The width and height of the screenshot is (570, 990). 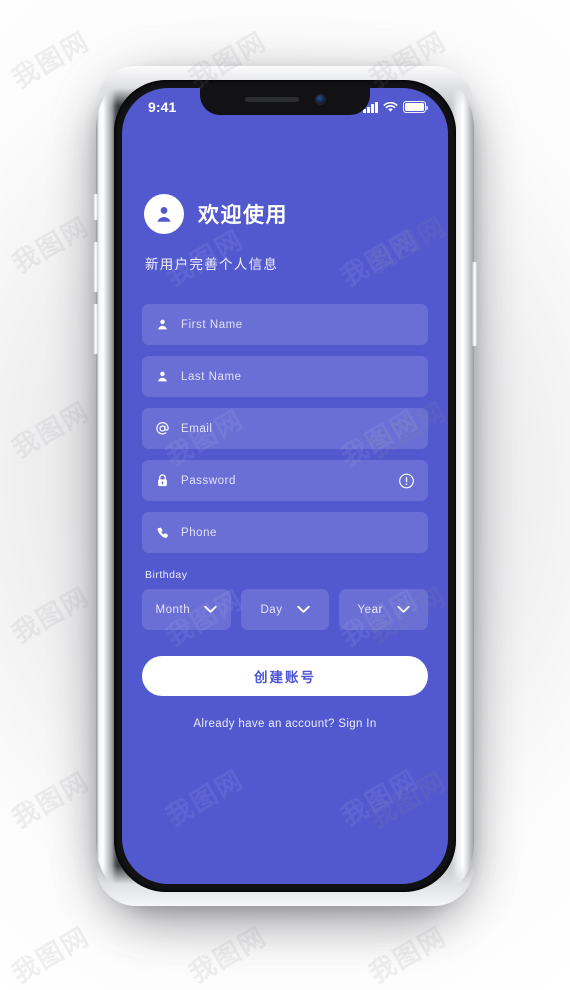 I want to click on birthday-day-select: Day, so click(x=285, y=609).